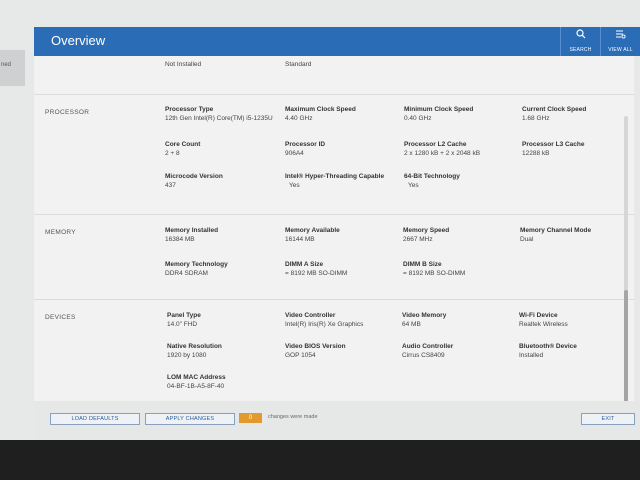 This screenshot has height=480, width=640. I want to click on processor-section-label: PROCESSOR, so click(67, 112).